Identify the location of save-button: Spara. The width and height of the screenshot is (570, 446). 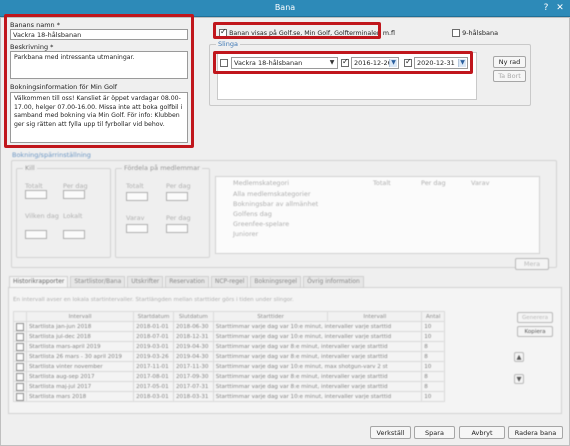
(434, 432).